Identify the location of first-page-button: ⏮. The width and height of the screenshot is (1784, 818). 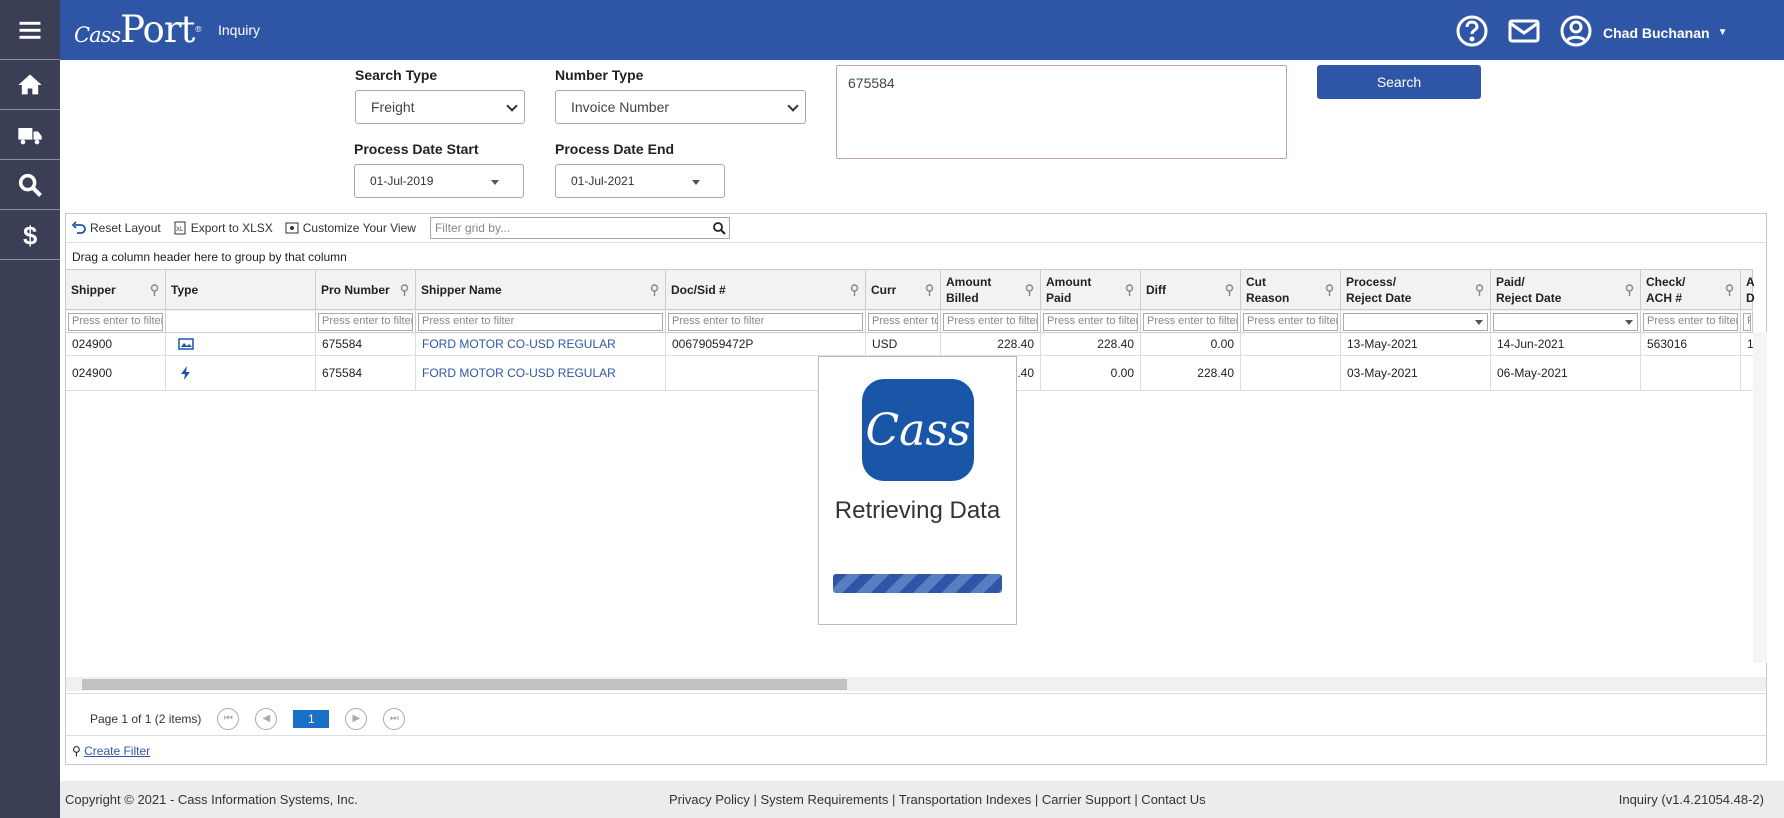
(228, 718).